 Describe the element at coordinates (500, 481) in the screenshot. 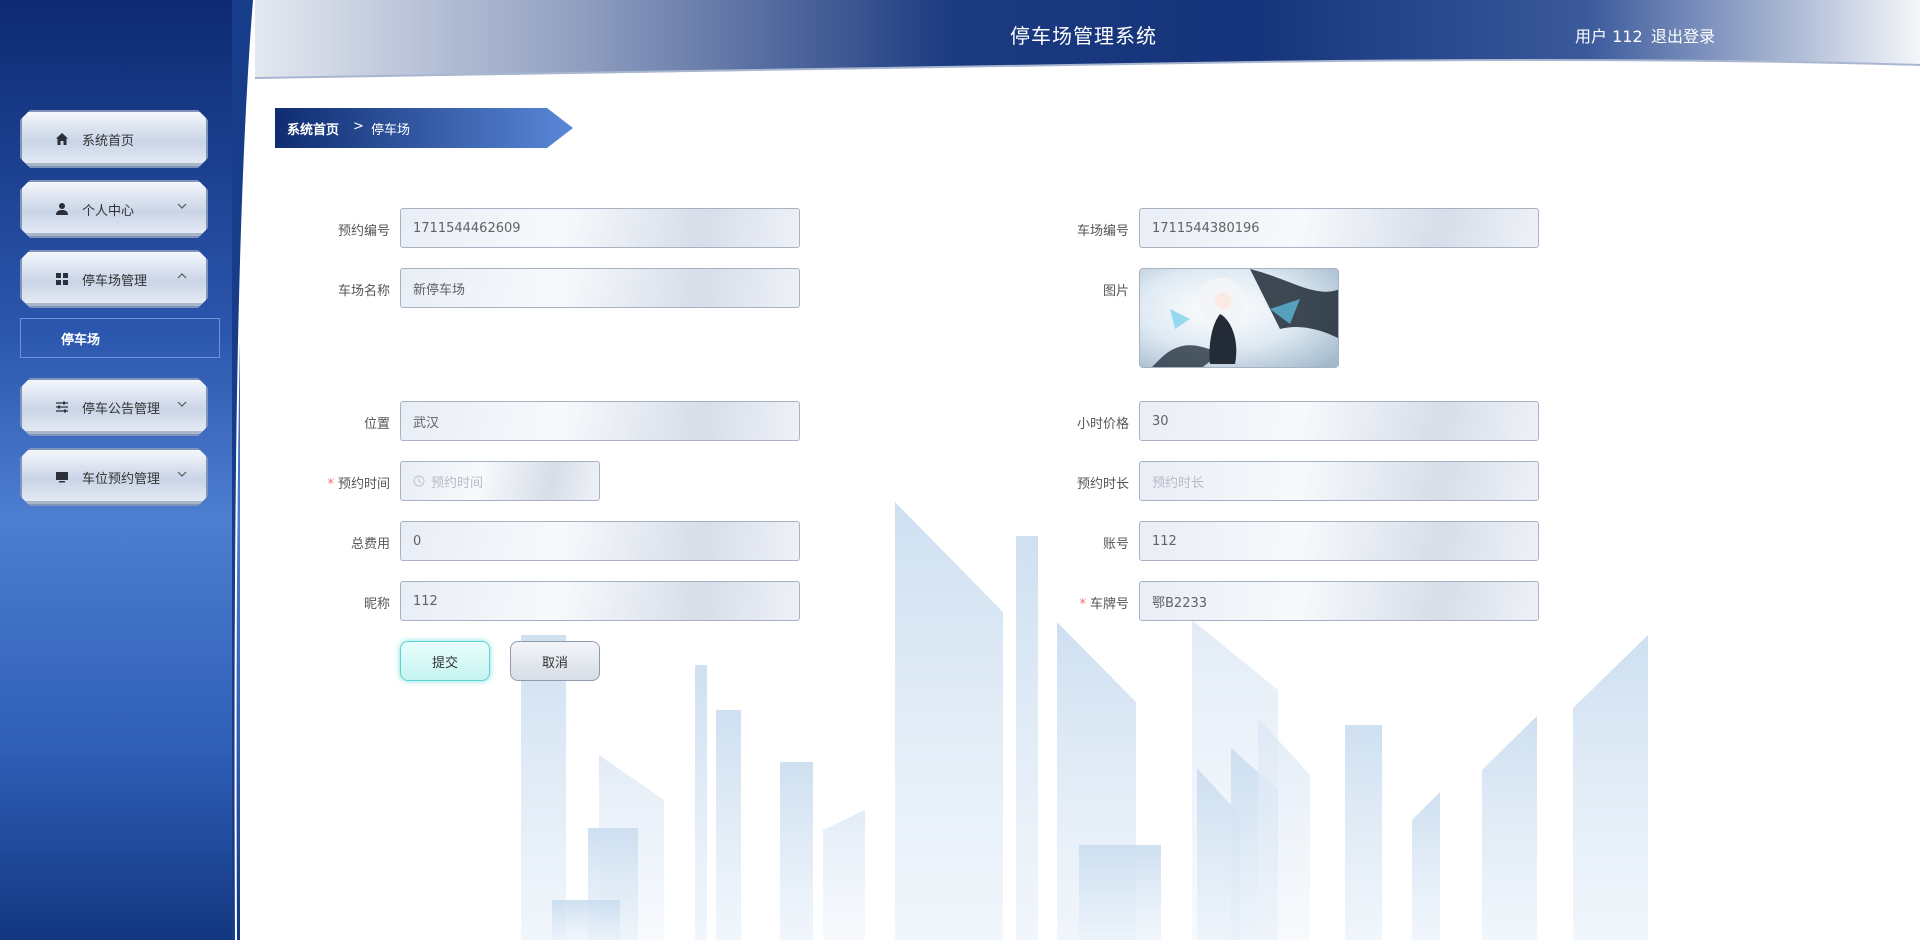

I see `booking-time-picker: 预约时间` at that location.